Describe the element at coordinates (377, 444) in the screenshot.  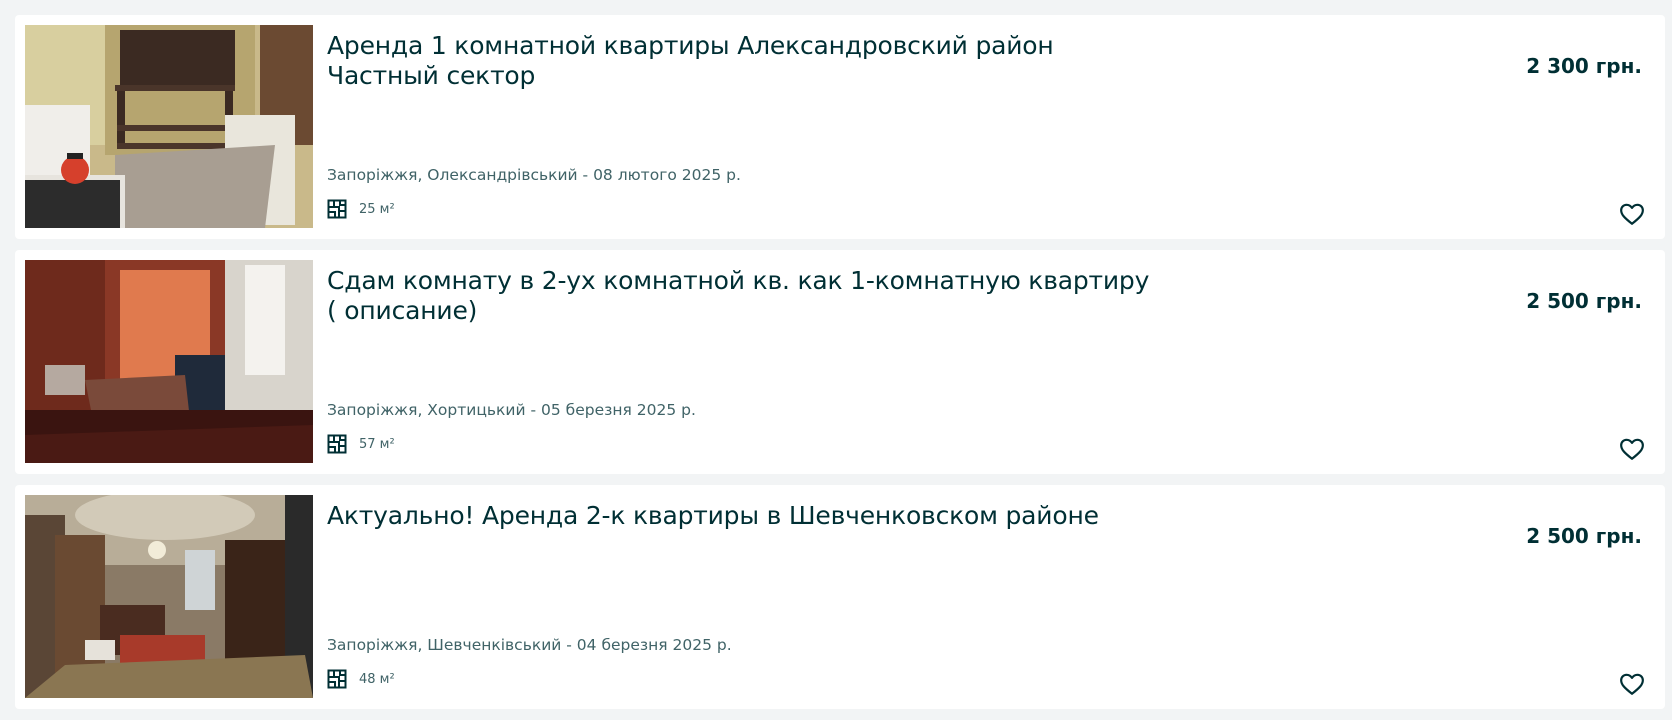
I see `listing-area-value: 57 м²` at that location.